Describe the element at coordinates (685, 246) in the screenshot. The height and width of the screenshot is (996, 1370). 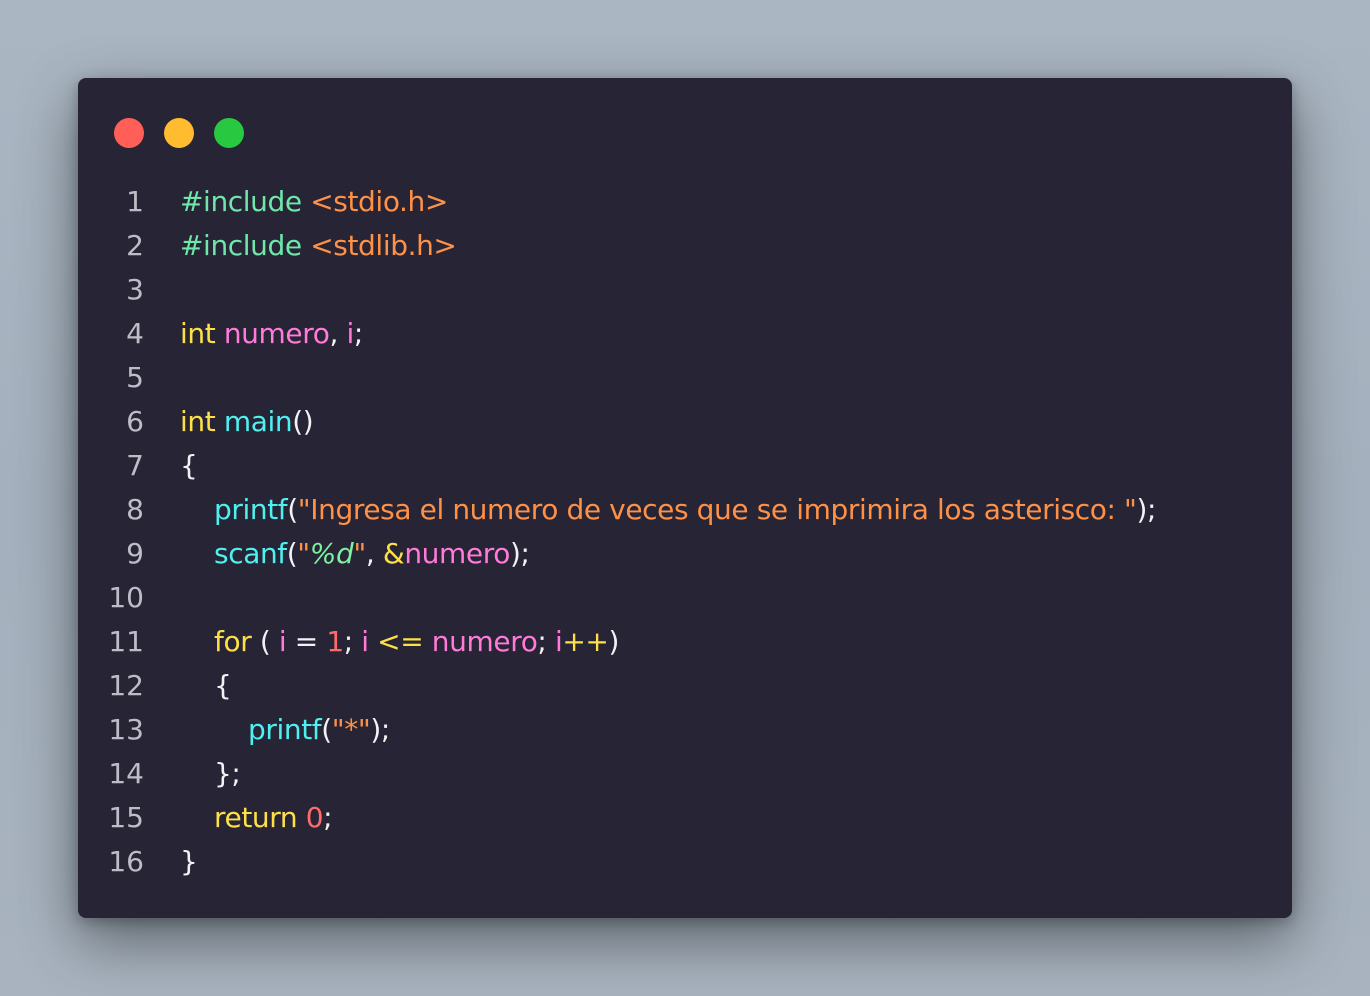
I see `code-line: 2 #include <stdlib.h>` at that location.